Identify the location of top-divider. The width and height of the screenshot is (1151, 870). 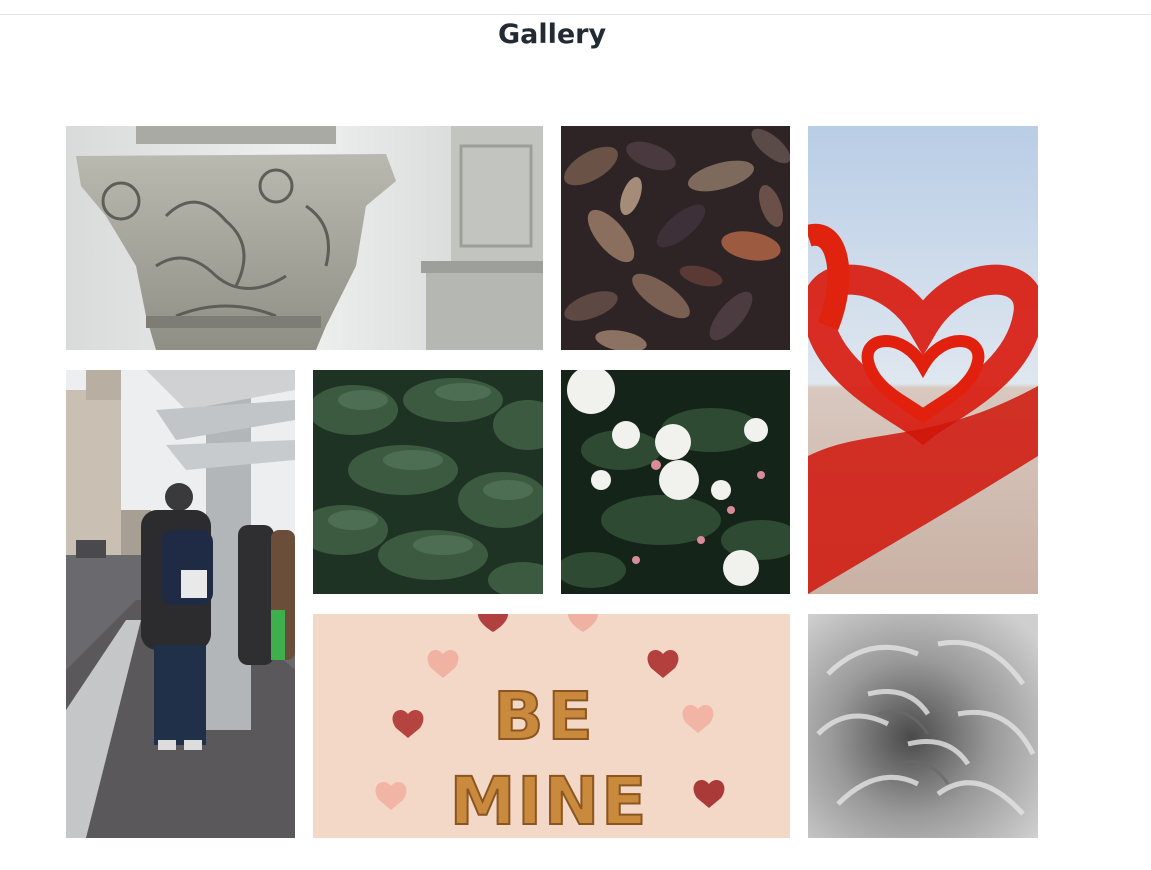
(575, 14).